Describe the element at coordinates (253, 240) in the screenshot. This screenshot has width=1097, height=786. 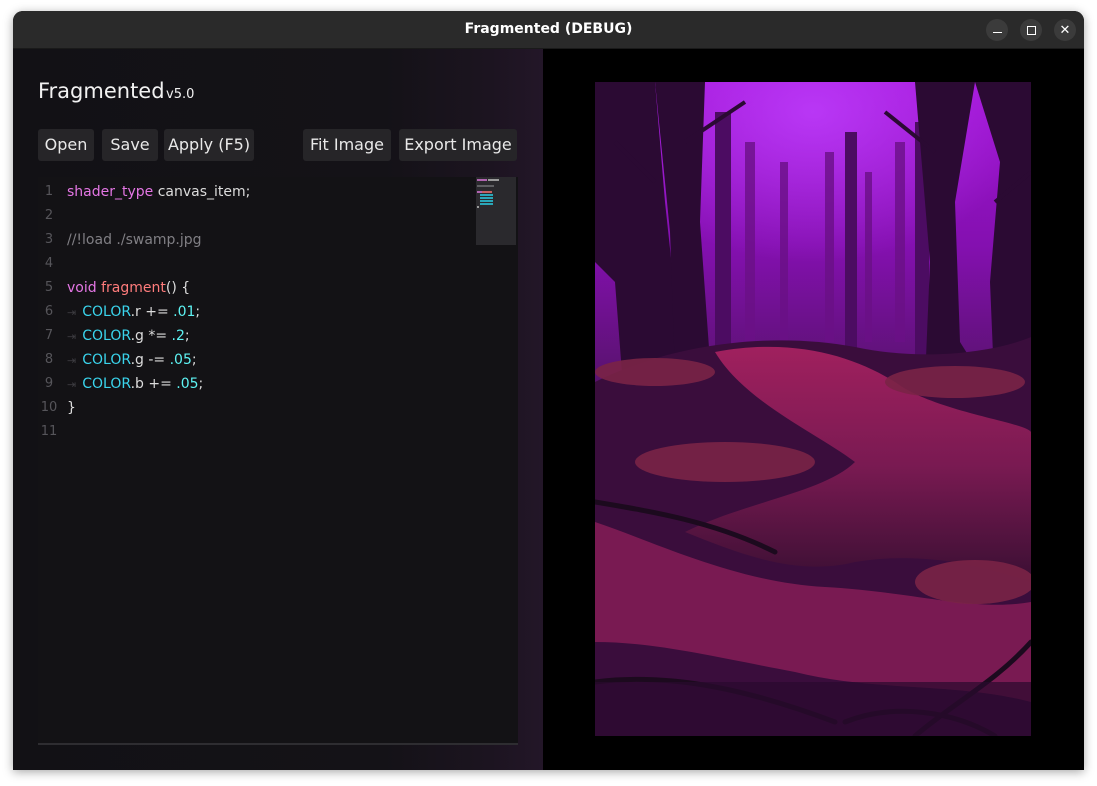
I see `code-line: 3 //!load ./swamp.jpg` at that location.